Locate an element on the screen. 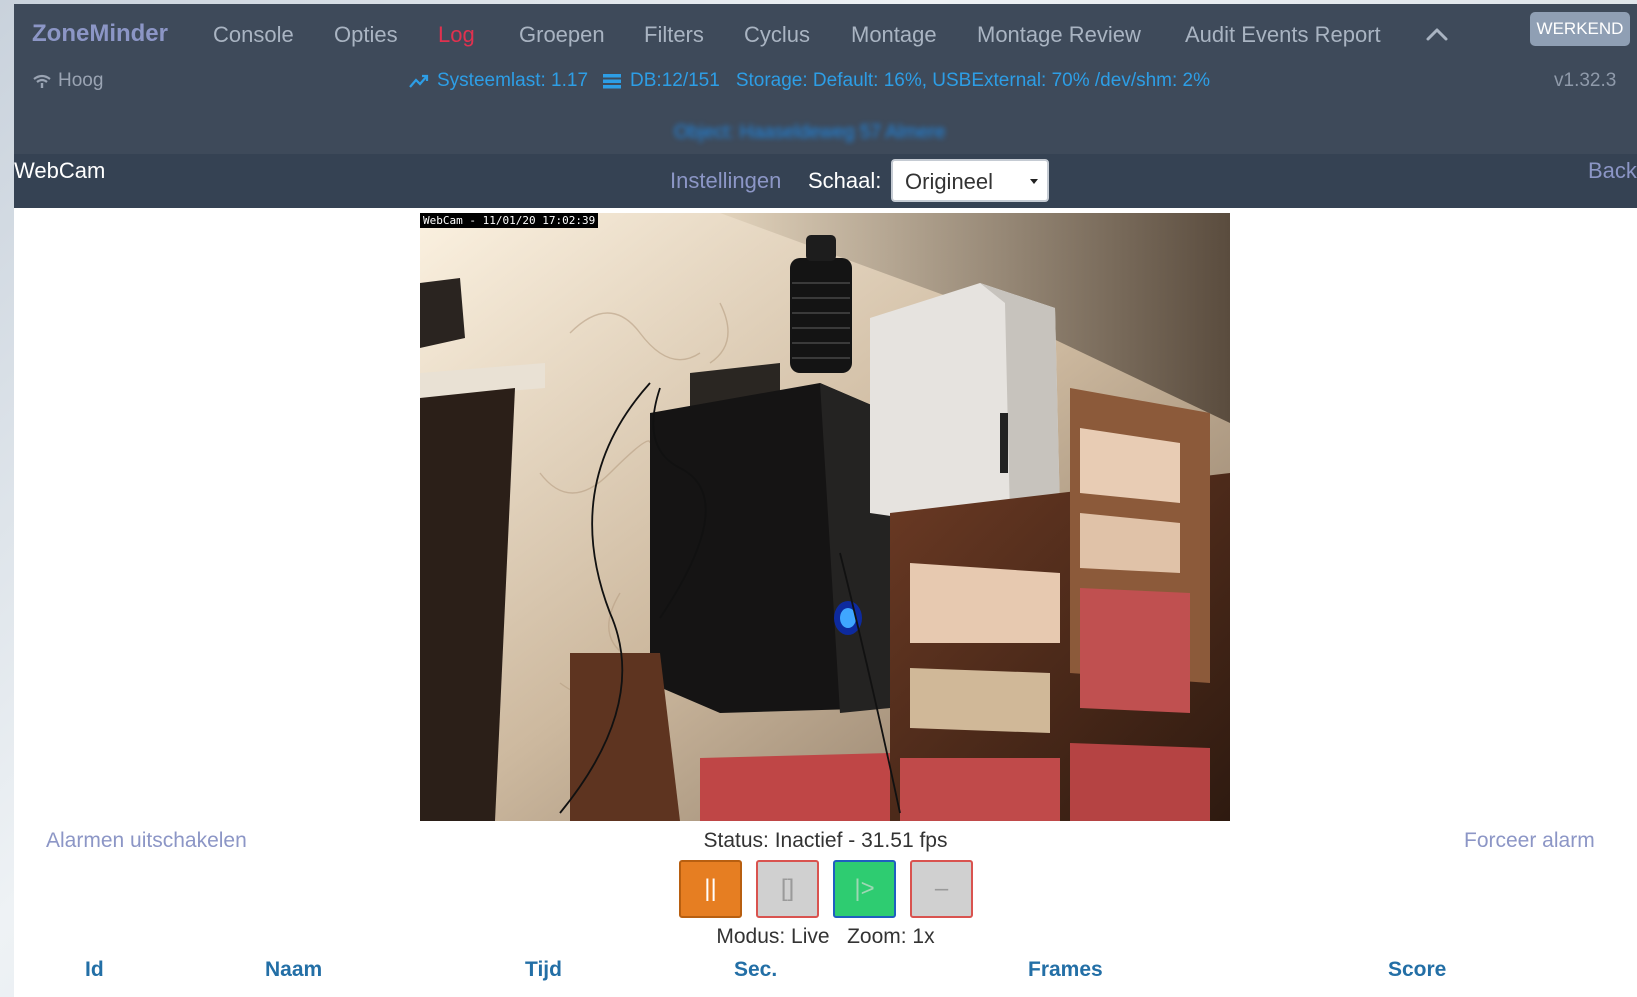 Image resolution: width=1637 pixels, height=997 pixels. column-header-frames: Frames is located at coordinates (1065, 970).